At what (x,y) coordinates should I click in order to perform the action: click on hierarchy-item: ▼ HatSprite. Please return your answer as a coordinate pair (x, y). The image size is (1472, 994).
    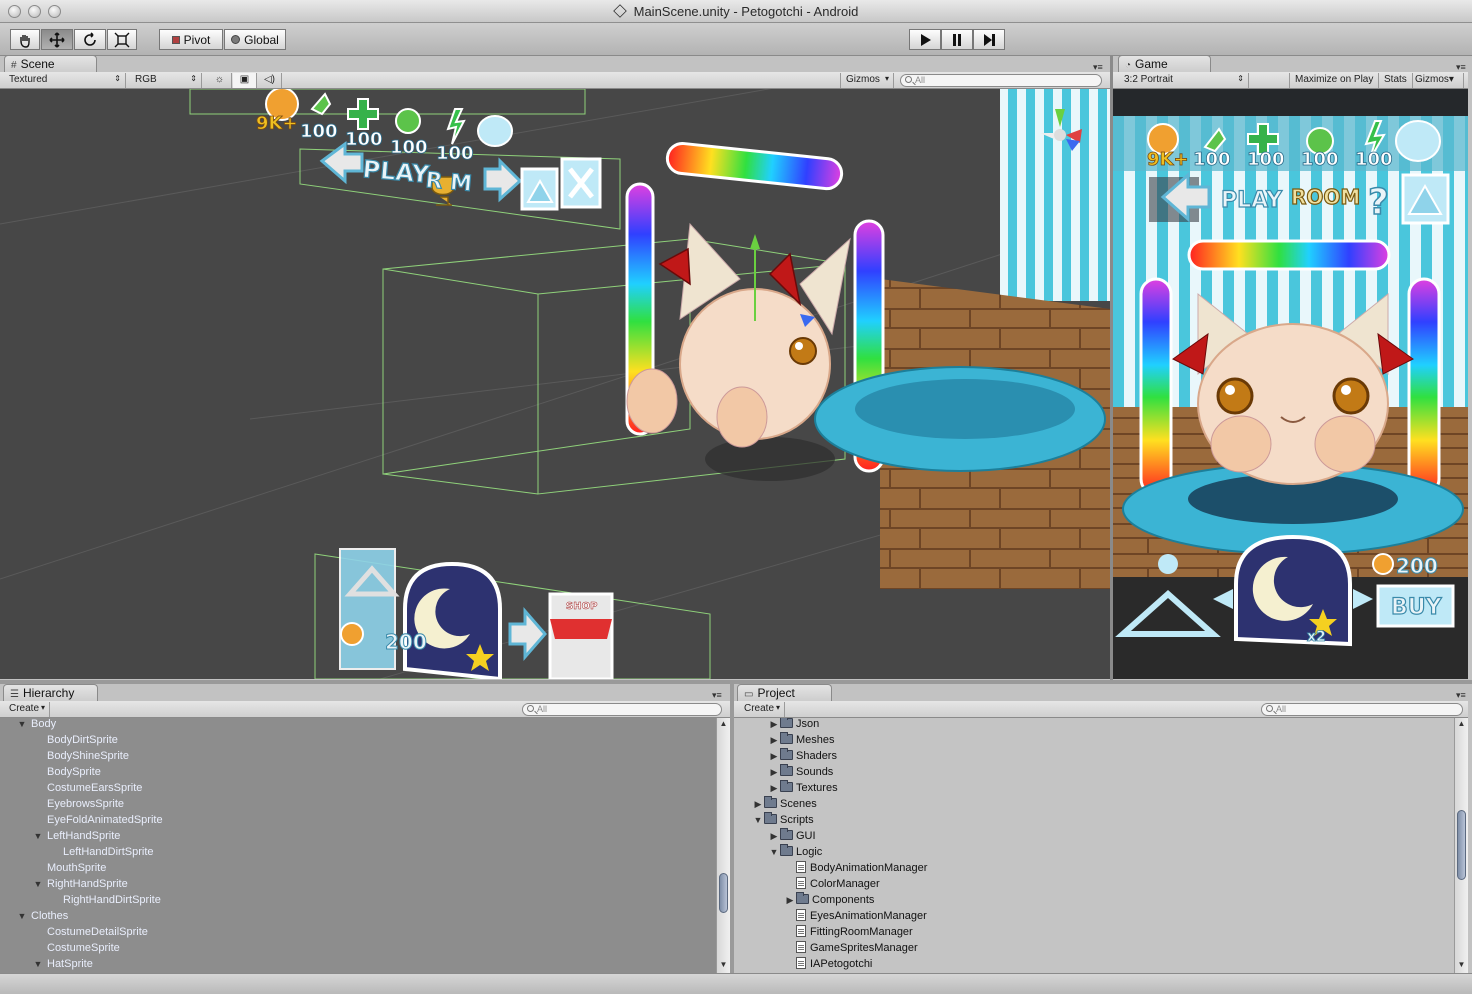
    Looking at the image, I should click on (358, 964).